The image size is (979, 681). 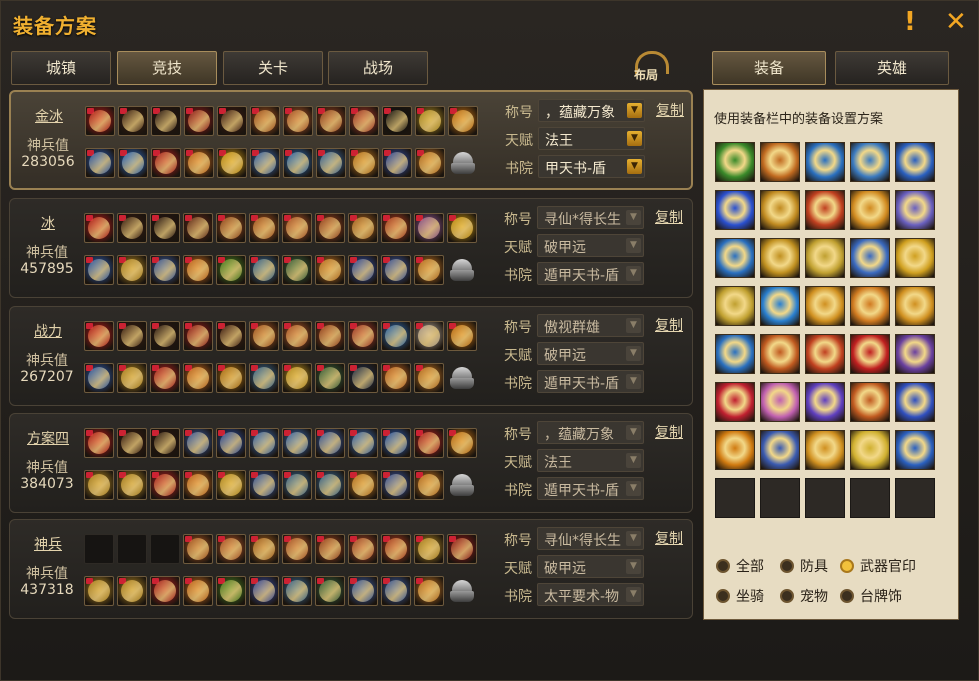 I want to click on select-title: 寻仙*得长生 ▼, so click(x=590, y=217).